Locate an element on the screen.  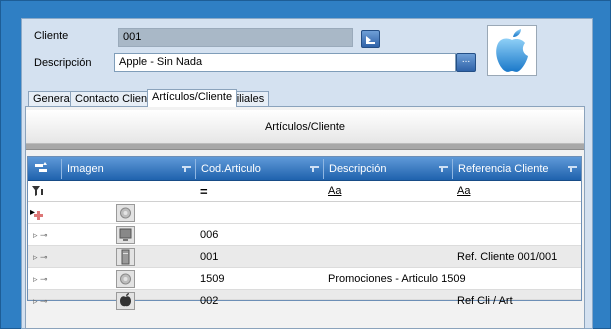
row-desc: Promociones - Articulo 1509 is located at coordinates (397, 279).